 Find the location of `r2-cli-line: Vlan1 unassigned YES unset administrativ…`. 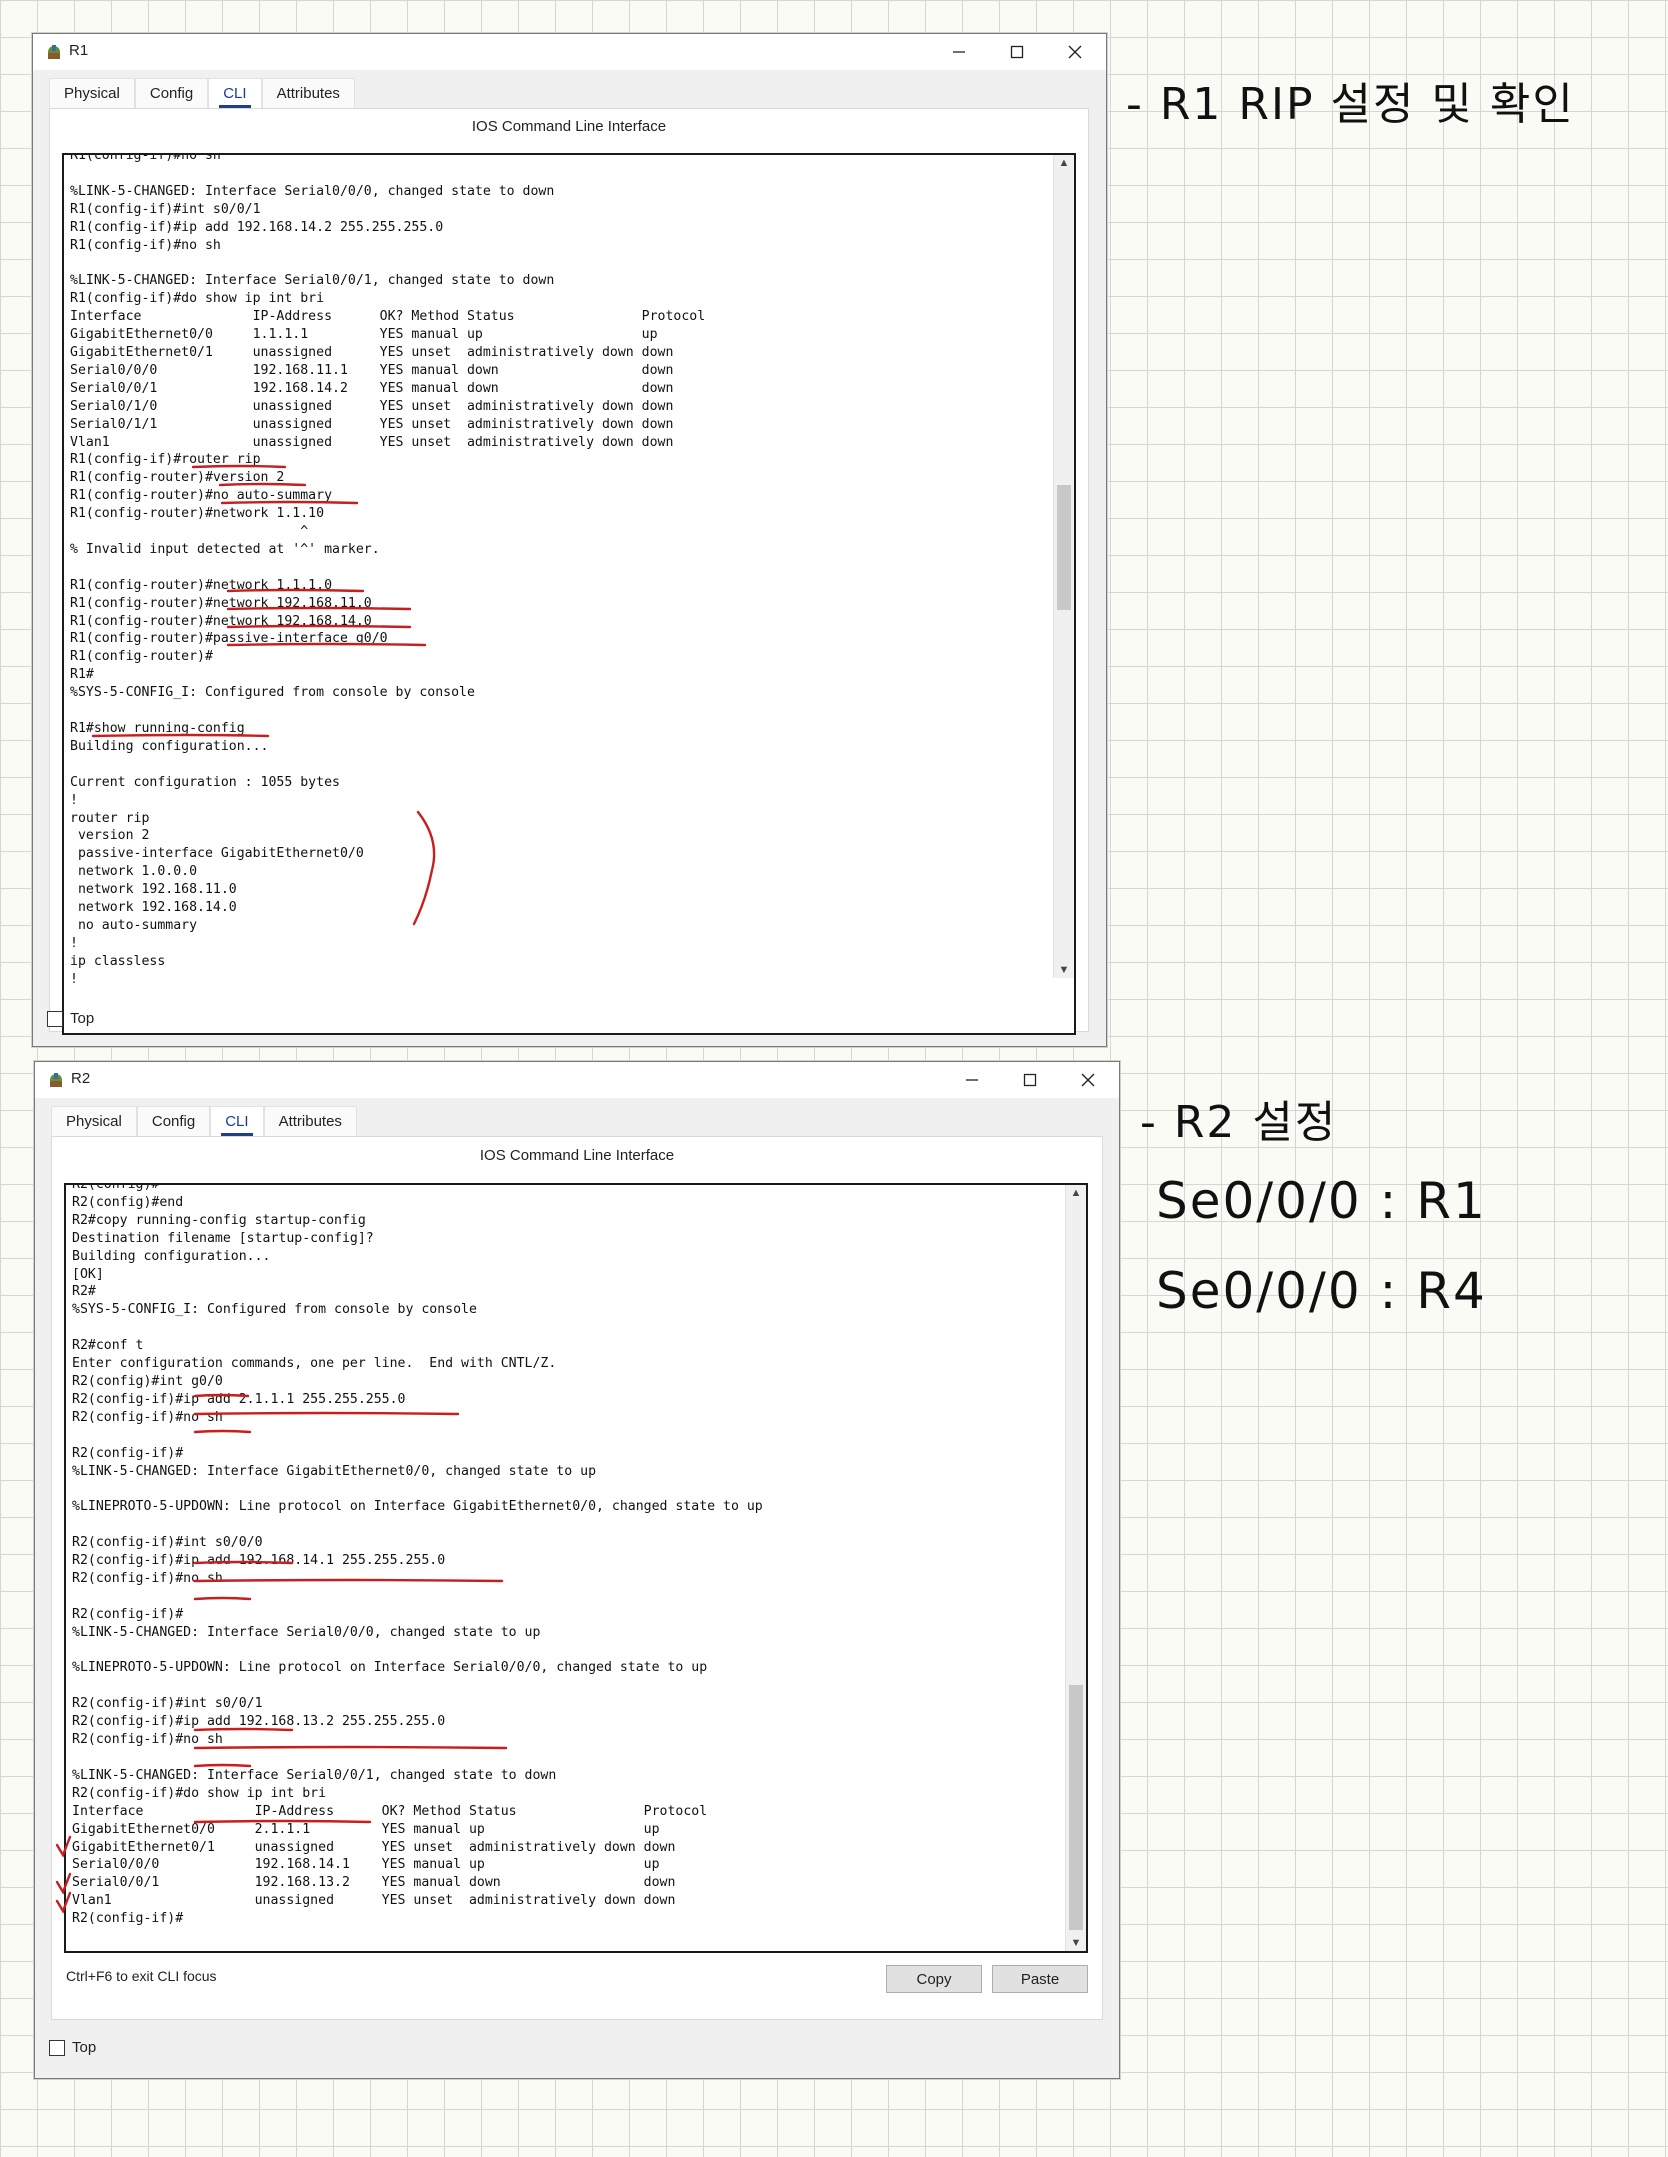

r2-cli-line: Vlan1 unassigned YES unset administrativ… is located at coordinates (374, 1901).